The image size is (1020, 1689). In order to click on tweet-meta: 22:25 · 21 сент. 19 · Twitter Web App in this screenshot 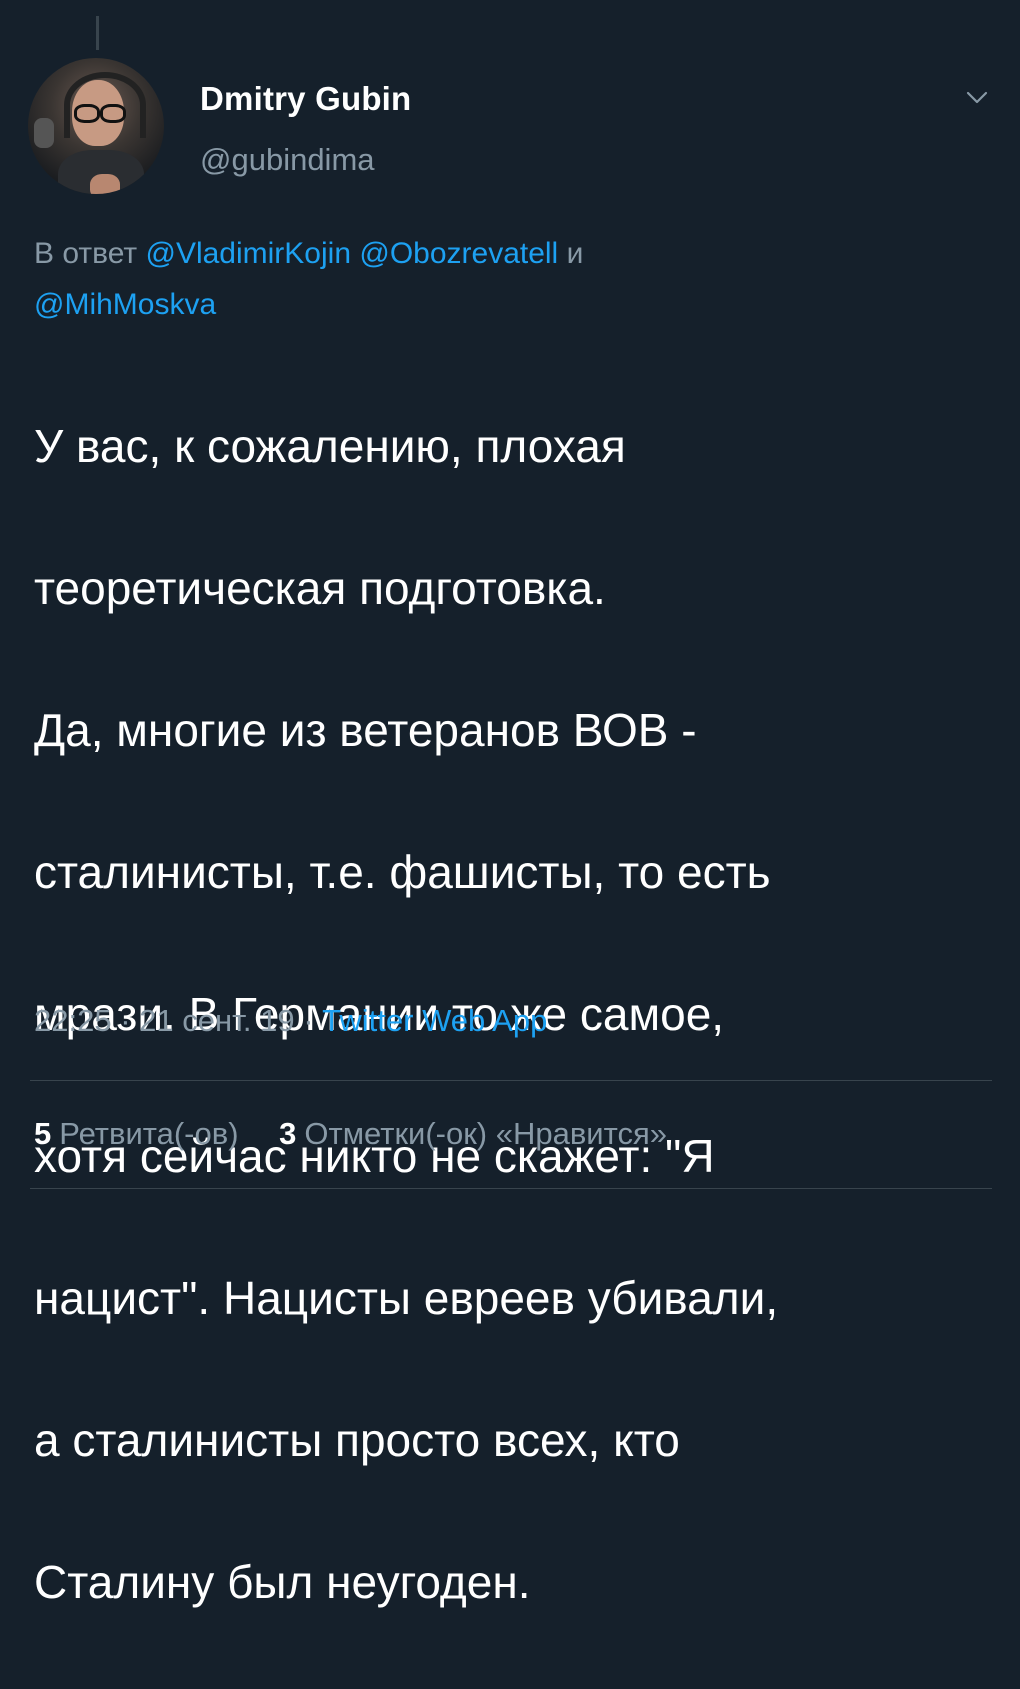, I will do `click(290, 1021)`.